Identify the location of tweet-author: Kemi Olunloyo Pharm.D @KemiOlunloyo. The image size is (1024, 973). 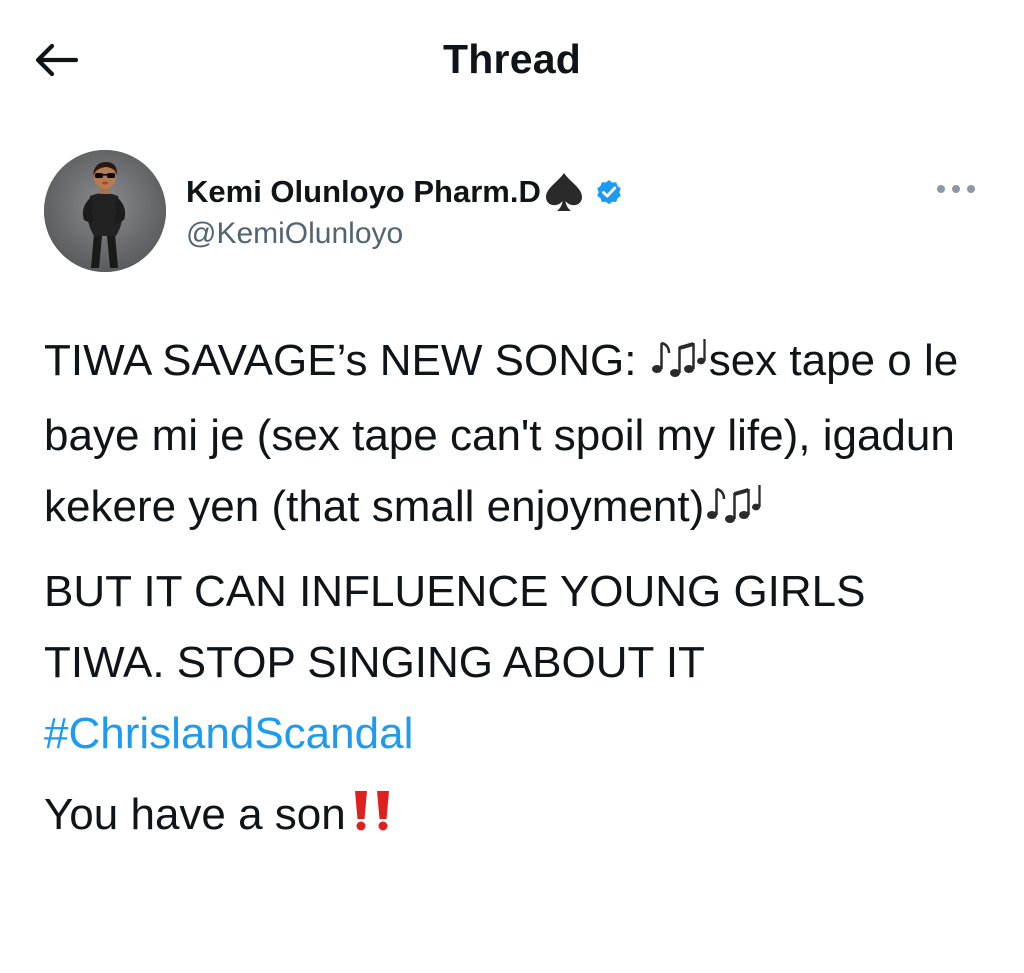
(514, 212).